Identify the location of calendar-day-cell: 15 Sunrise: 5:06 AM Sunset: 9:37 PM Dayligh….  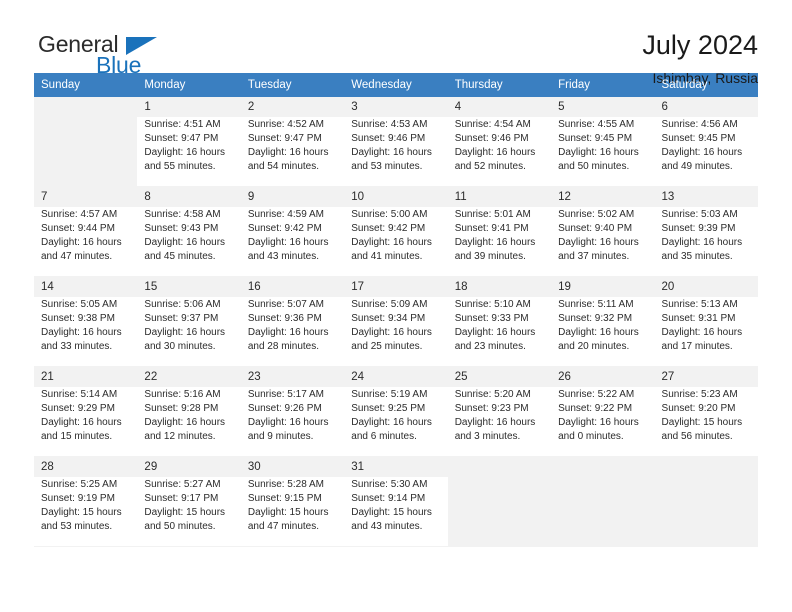
(189, 322).